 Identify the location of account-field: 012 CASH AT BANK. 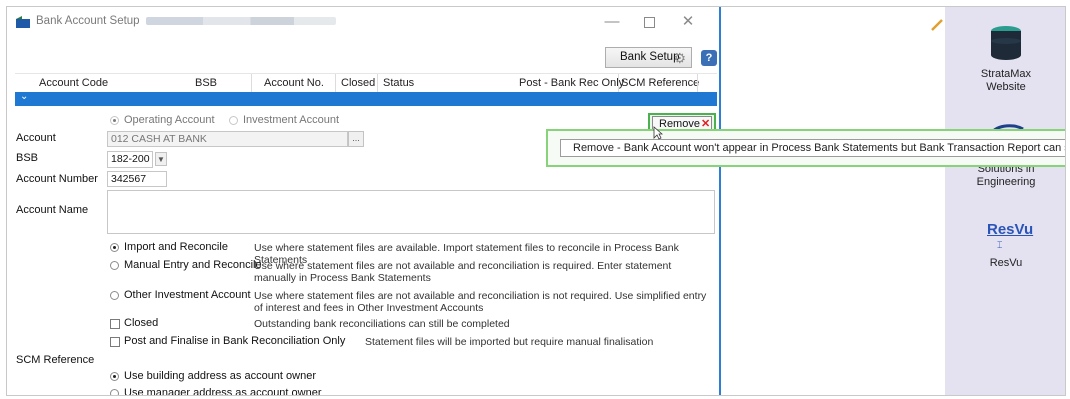
(227, 139).